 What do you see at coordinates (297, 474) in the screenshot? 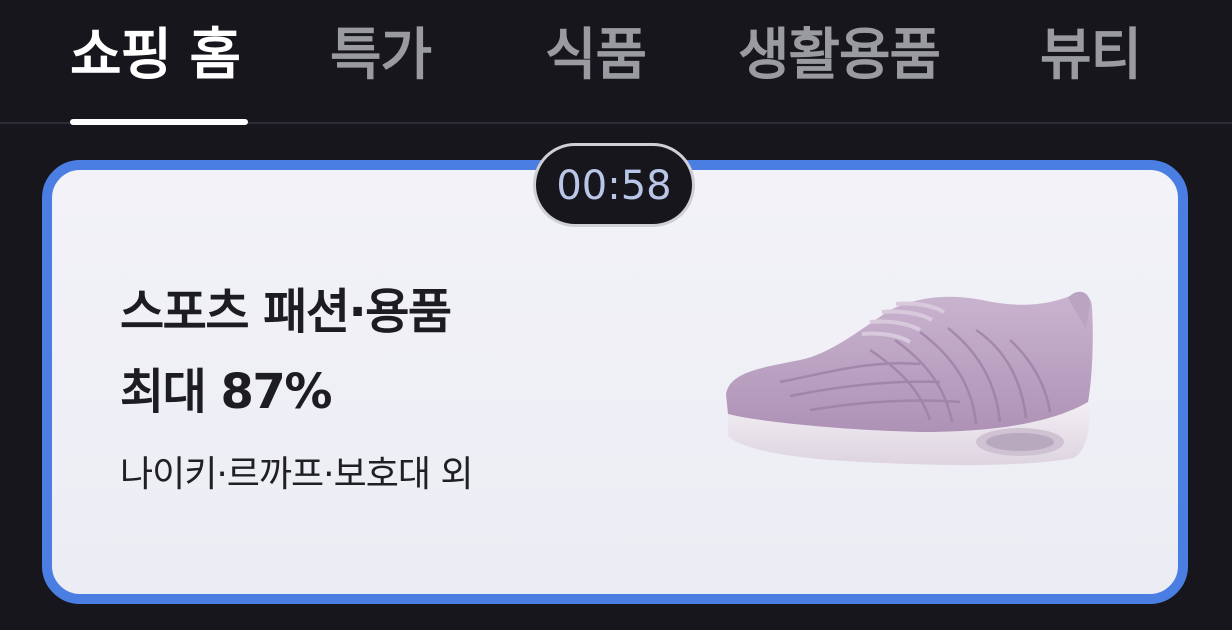
I see `promo-brands: 나이키·르까프·보호대 외` at bounding box center [297, 474].